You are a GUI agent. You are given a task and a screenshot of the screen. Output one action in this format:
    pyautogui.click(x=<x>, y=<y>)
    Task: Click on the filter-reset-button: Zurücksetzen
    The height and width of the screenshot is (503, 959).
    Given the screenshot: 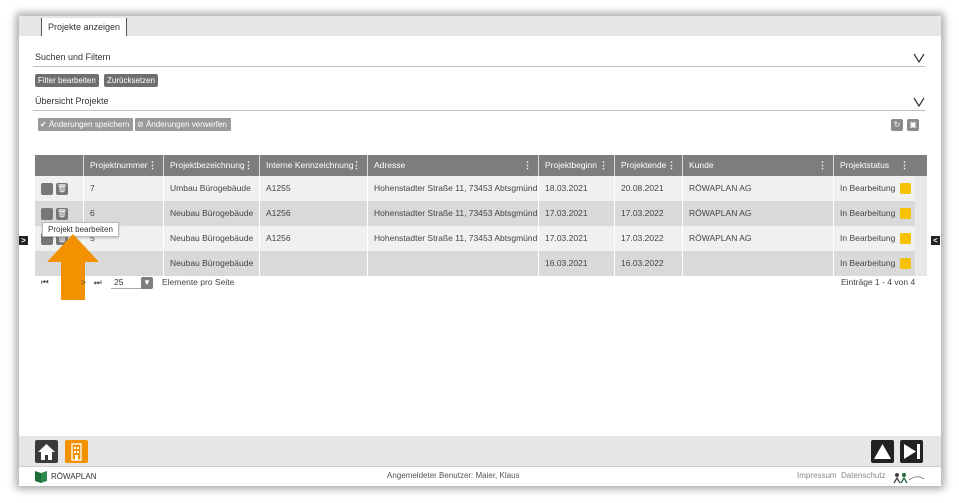 What is the action you would take?
    pyautogui.click(x=131, y=80)
    